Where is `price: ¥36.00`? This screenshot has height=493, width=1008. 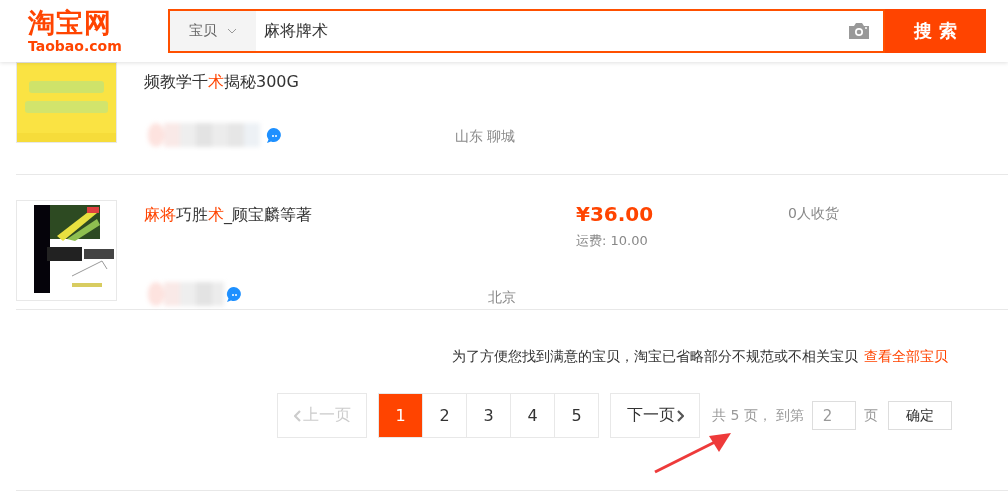
price: ¥36.00 is located at coordinates (615, 214).